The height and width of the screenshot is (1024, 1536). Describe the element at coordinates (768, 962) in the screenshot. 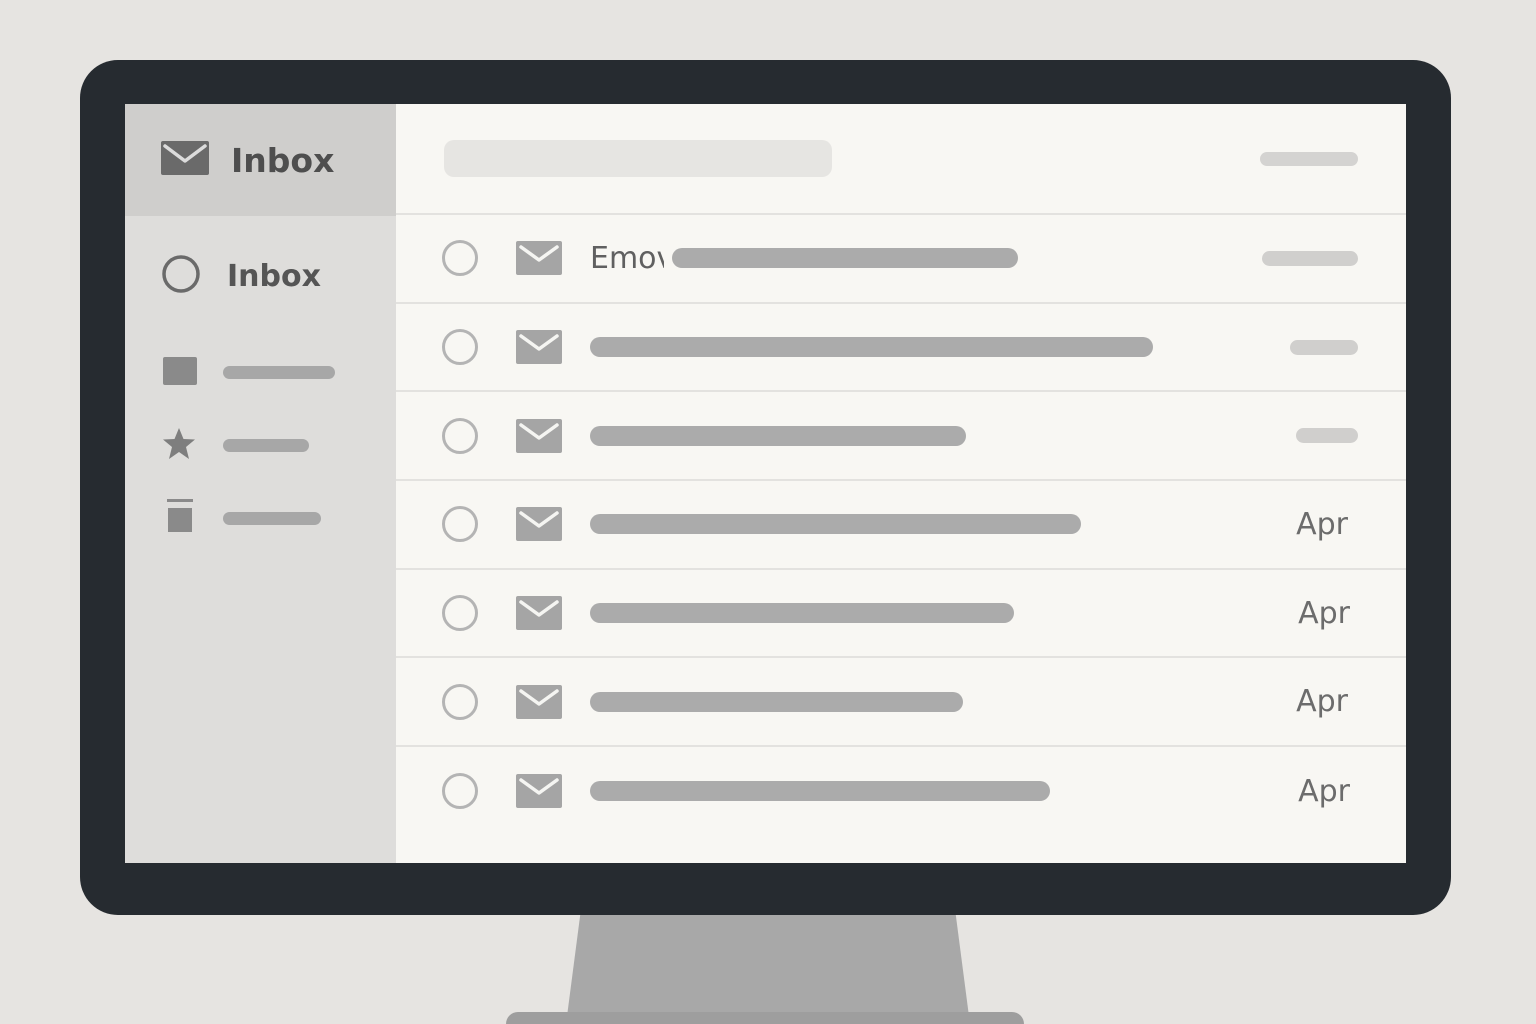

I see `monitor-stand` at that location.